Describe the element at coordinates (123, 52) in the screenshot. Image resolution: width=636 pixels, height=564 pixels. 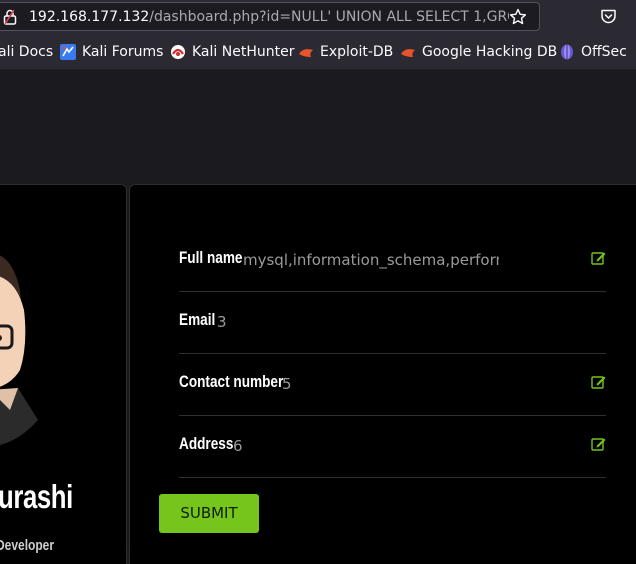
I see `bookmark-label: Kali Forums` at that location.